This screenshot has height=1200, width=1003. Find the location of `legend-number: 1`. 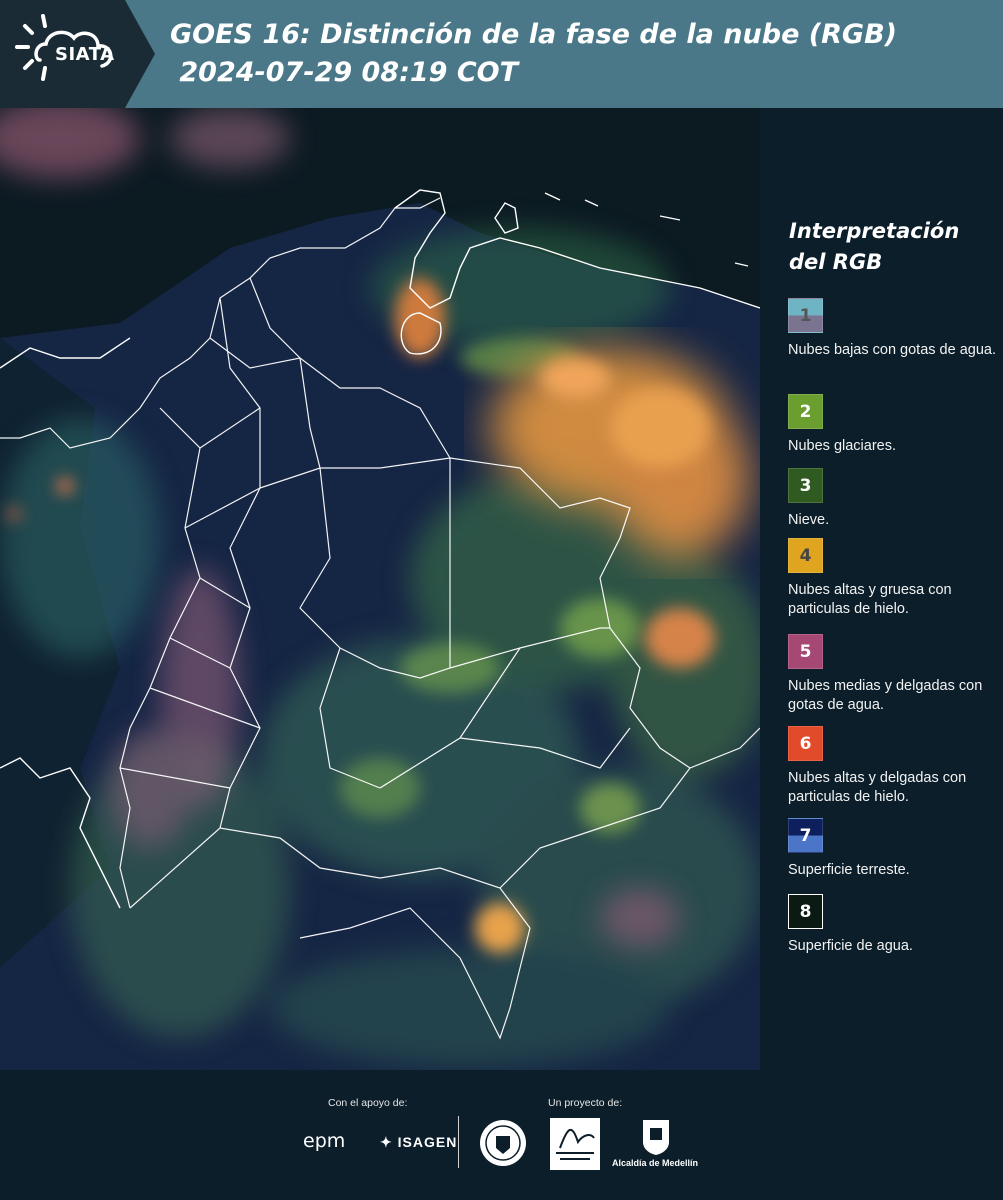

legend-number: 1 is located at coordinates (805, 316).